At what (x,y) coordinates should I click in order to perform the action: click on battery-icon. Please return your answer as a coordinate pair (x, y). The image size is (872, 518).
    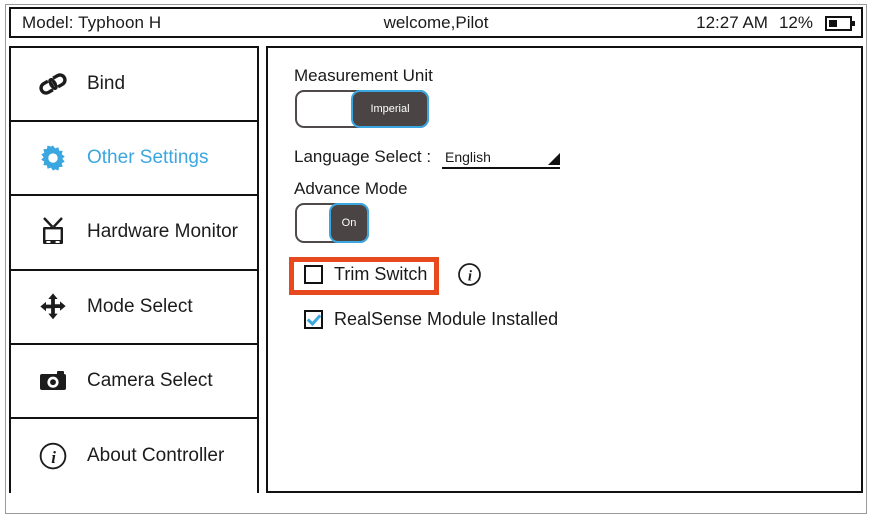
    Looking at the image, I should click on (840, 23).